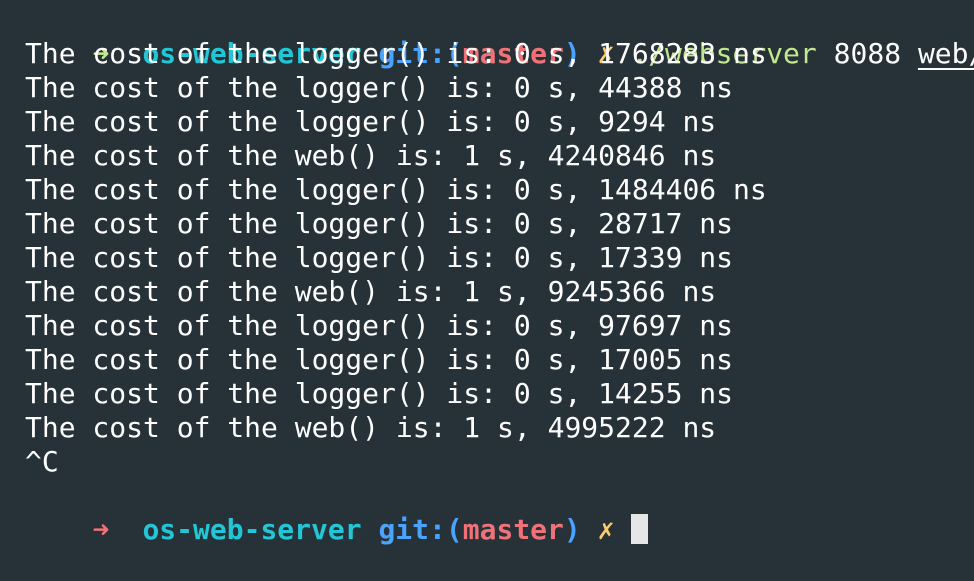  Describe the element at coordinates (867, 53) in the screenshot. I see `command-arg-port: 8088` at that location.